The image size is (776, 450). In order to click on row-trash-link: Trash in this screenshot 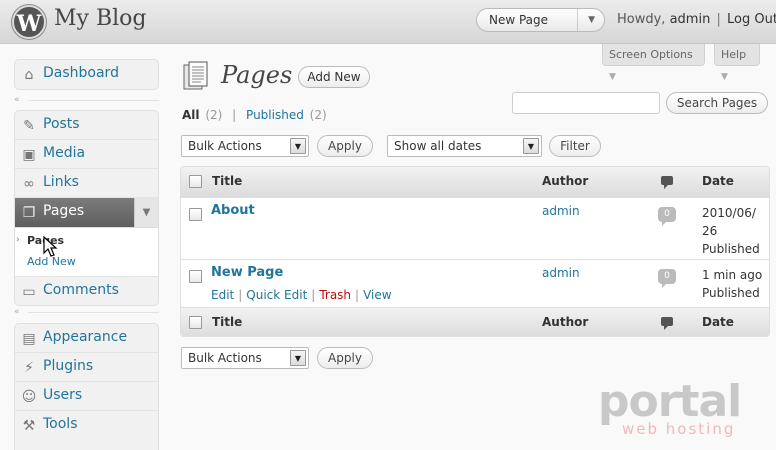, I will do `click(335, 295)`.